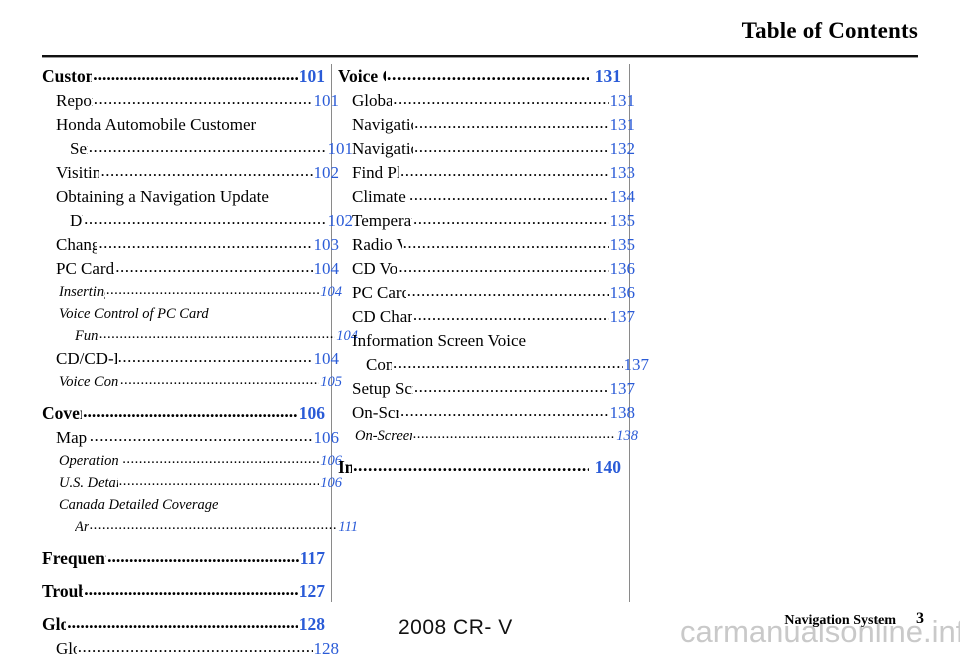 Image resolution: width=960 pixels, height=661 pixels. I want to click on toc-entry-label: Reporting Errors, so click(74, 100).